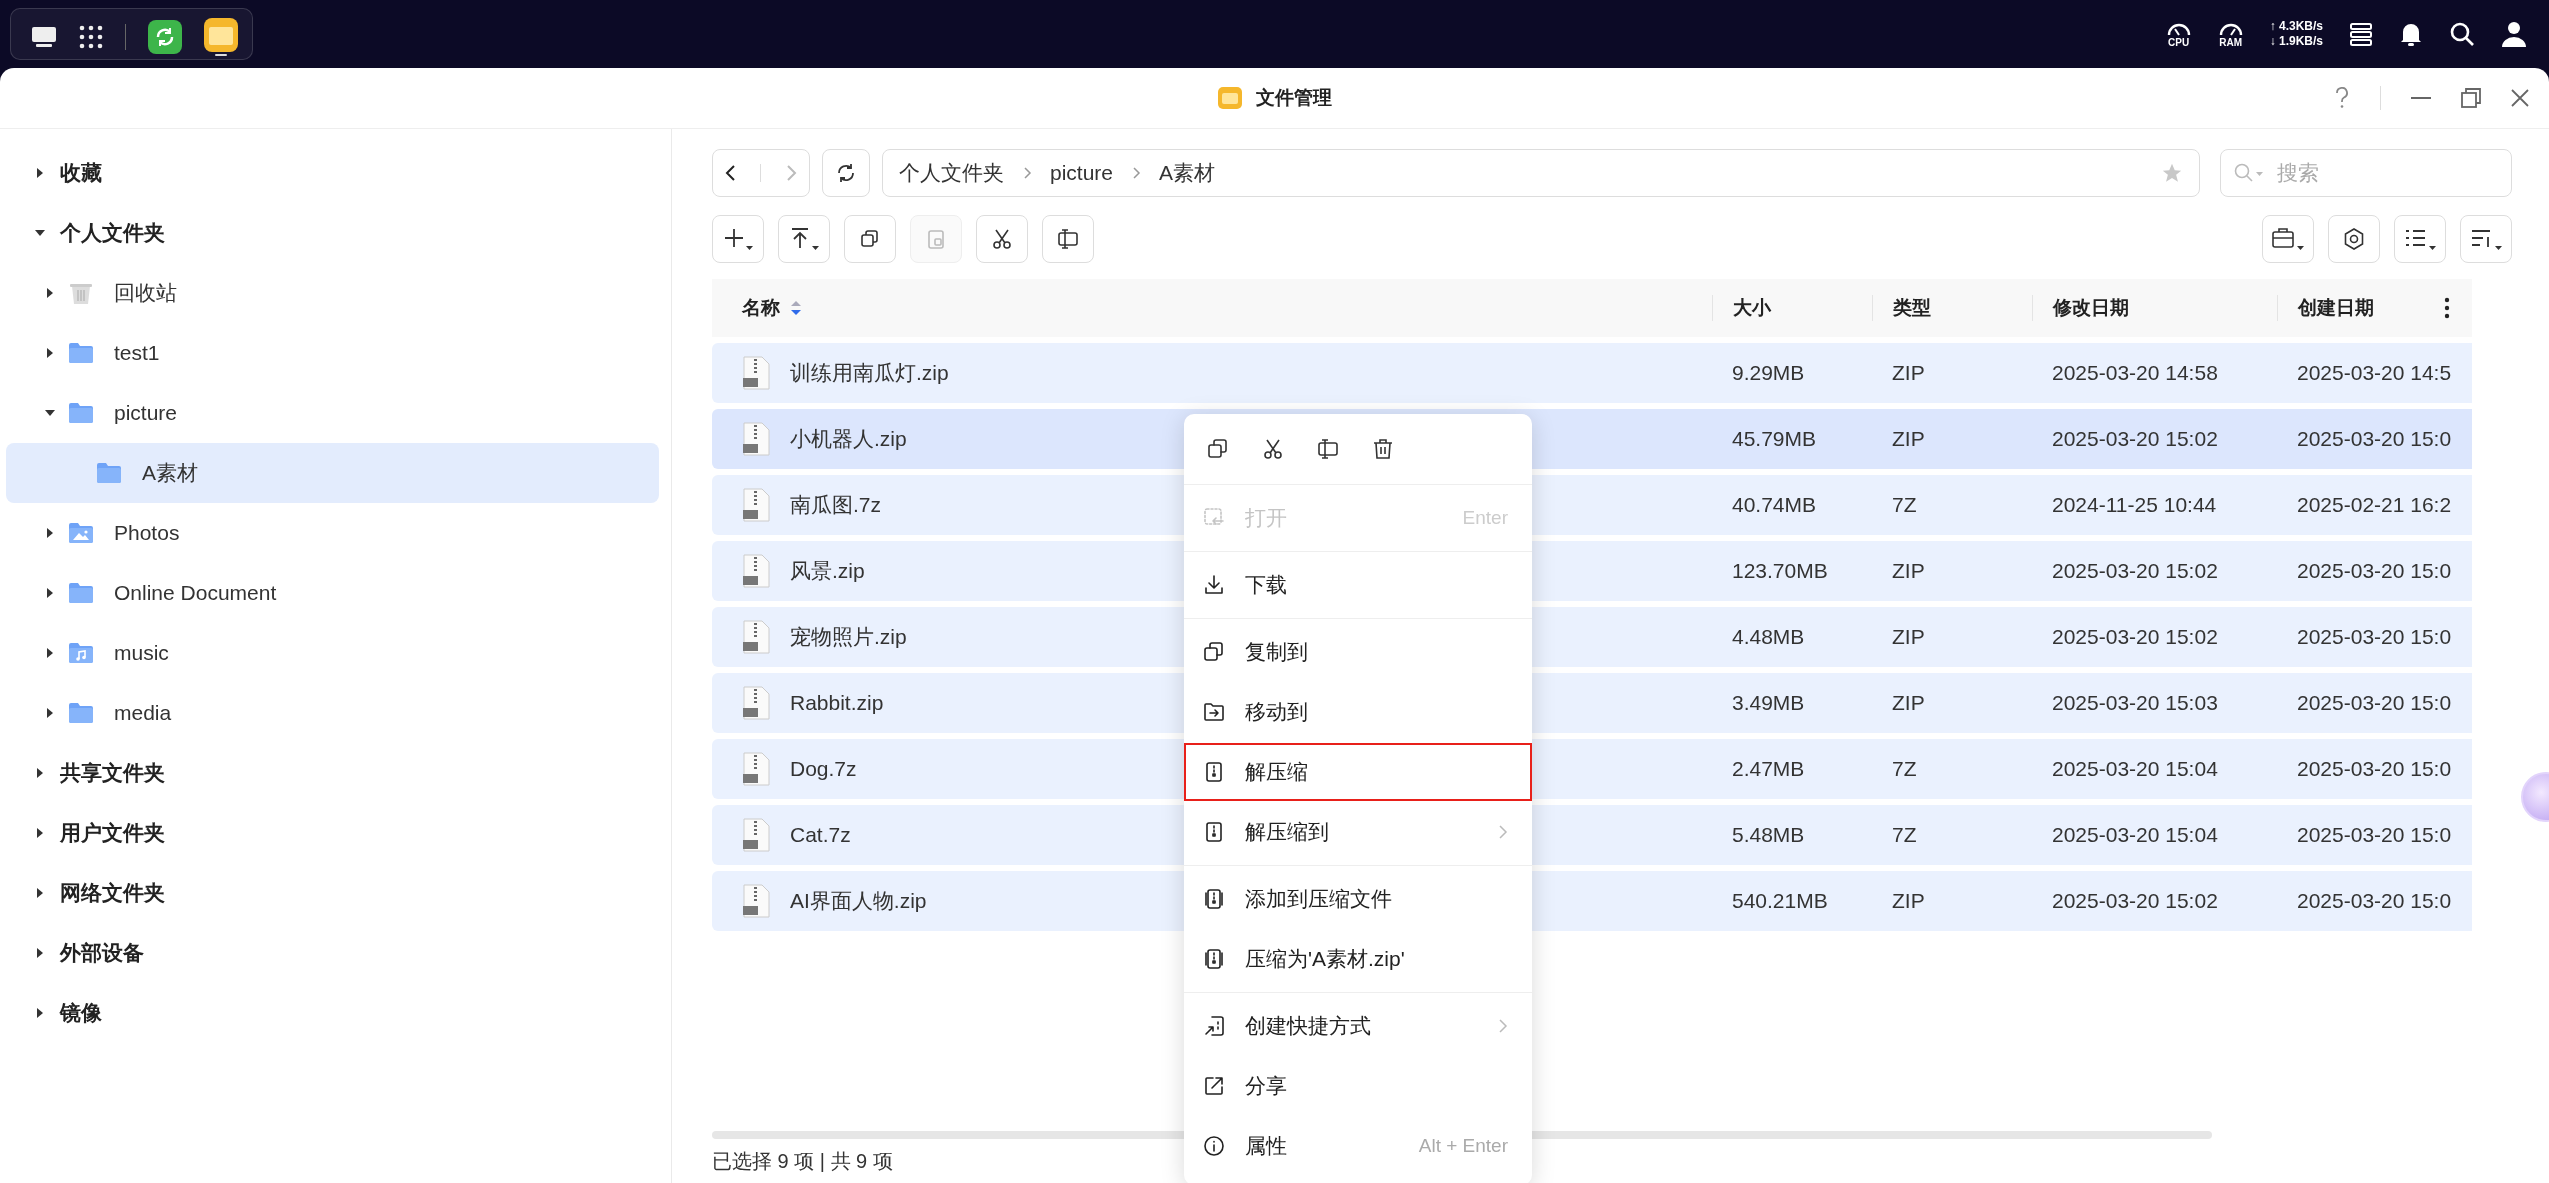 The image size is (2549, 1183). What do you see at coordinates (2134, 505) in the screenshot?
I see `modified-date: 2024-11-25 10:44` at bounding box center [2134, 505].